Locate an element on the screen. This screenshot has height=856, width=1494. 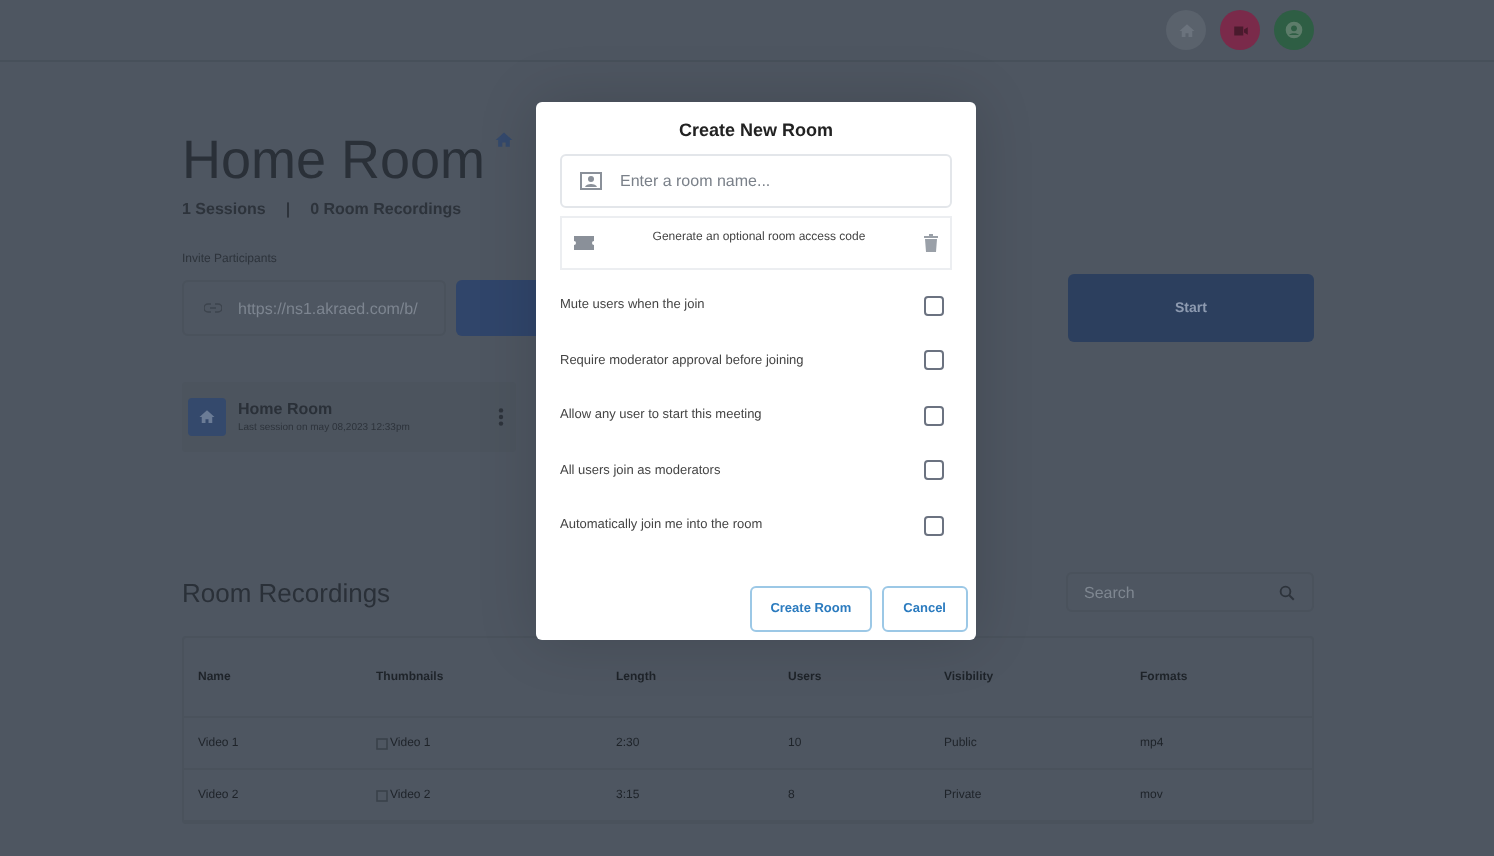
trash-icon is located at coordinates (931, 243).